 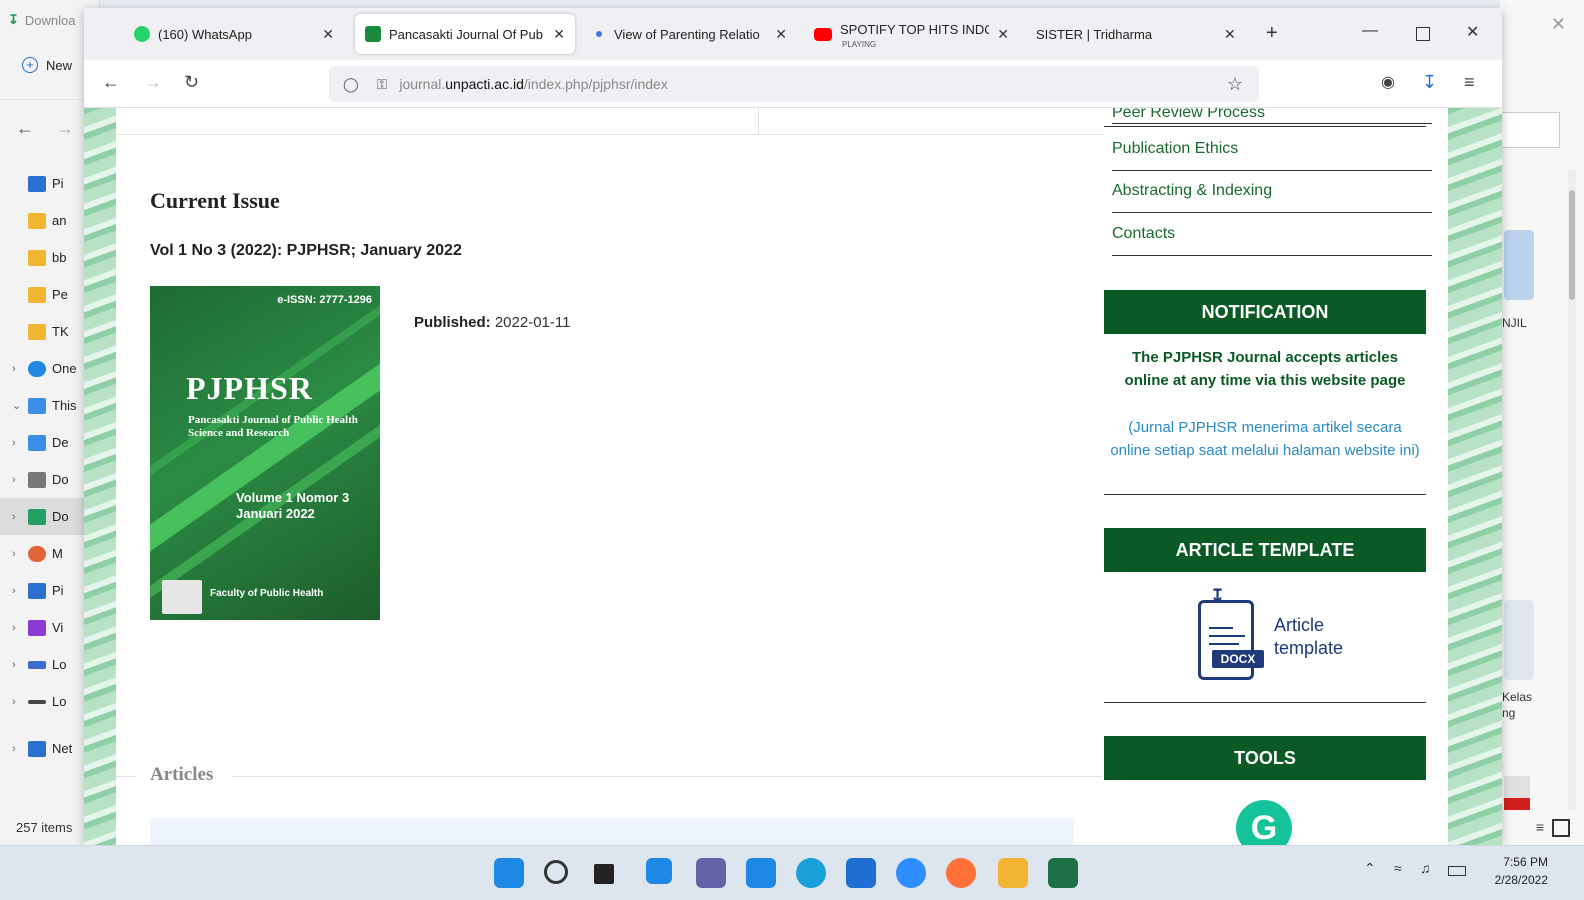 I want to click on cover-publisher: Faculty of Public Health, so click(x=267, y=593).